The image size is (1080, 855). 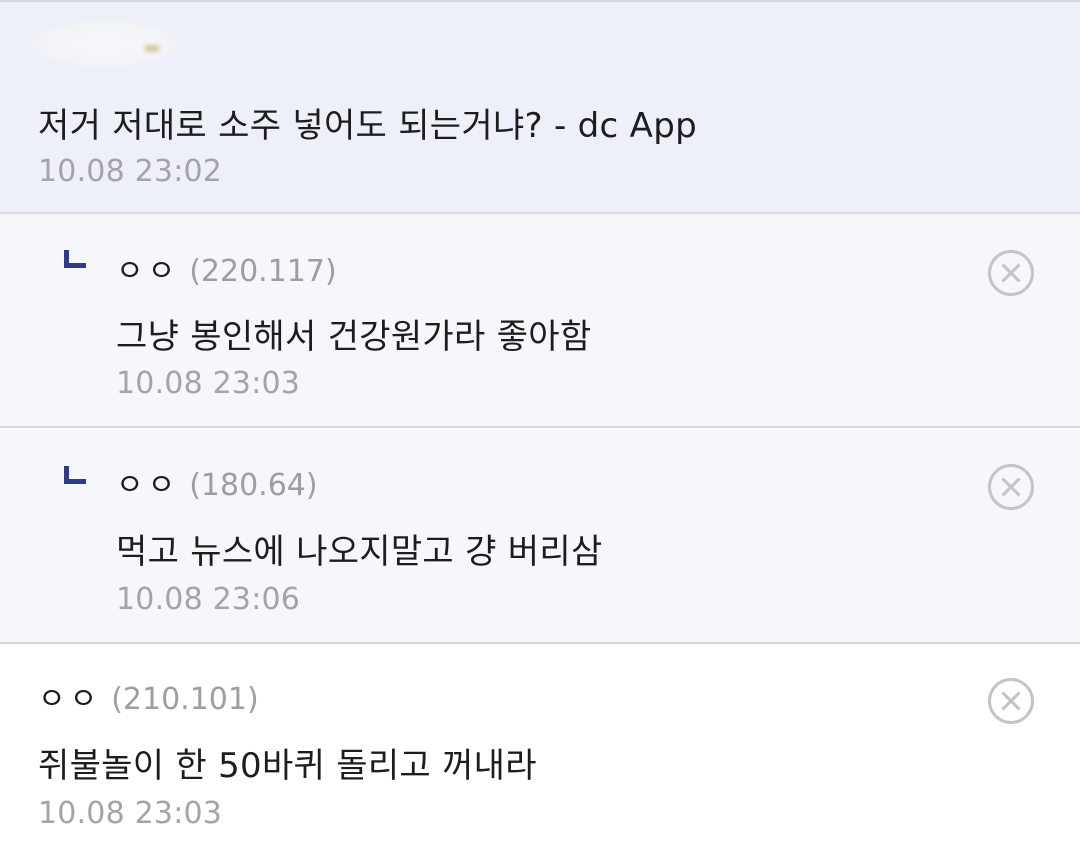 I want to click on comment-text: 먹고 뉴스에 나오지말고 걍 버리삼, so click(x=359, y=552).